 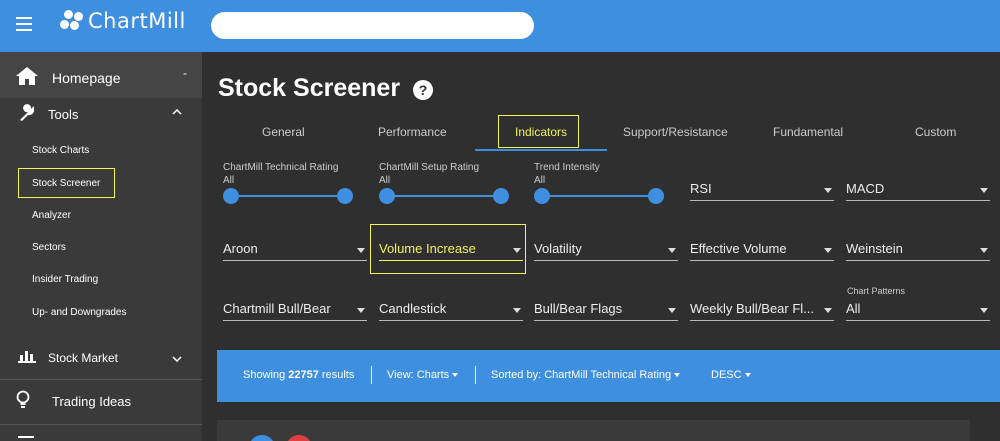 I want to click on sidebar-item-tools: Tools, so click(x=101, y=113).